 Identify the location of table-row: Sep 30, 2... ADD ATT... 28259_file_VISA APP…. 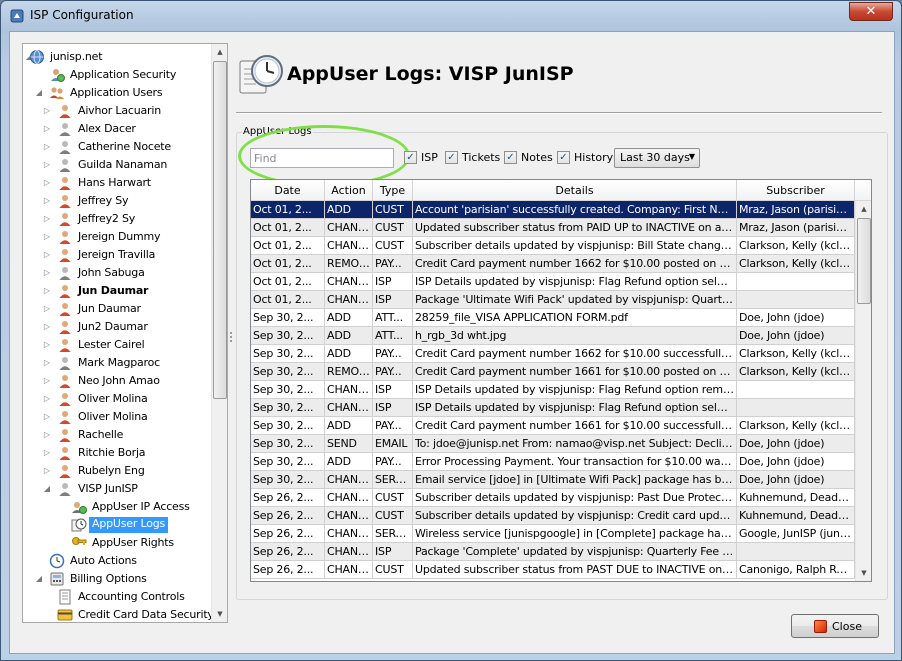
(553, 318).